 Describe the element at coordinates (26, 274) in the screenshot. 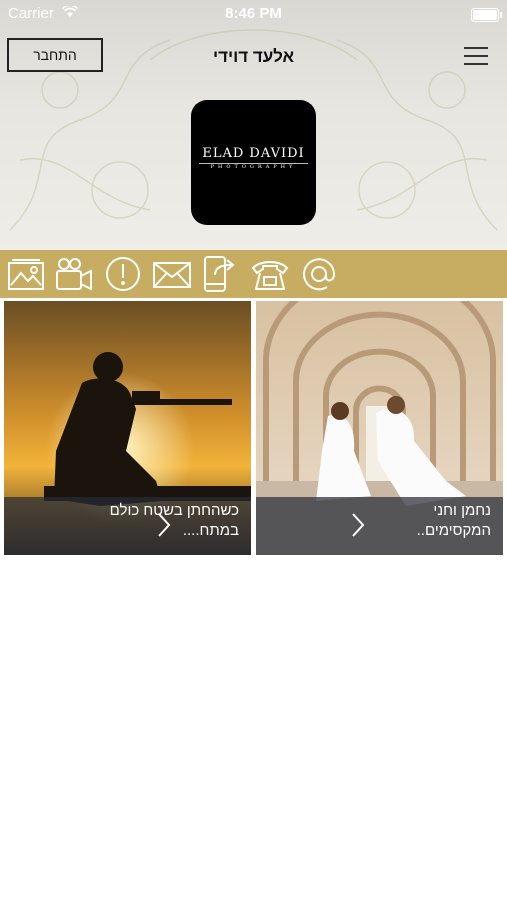

I see `gallery-icon` at that location.